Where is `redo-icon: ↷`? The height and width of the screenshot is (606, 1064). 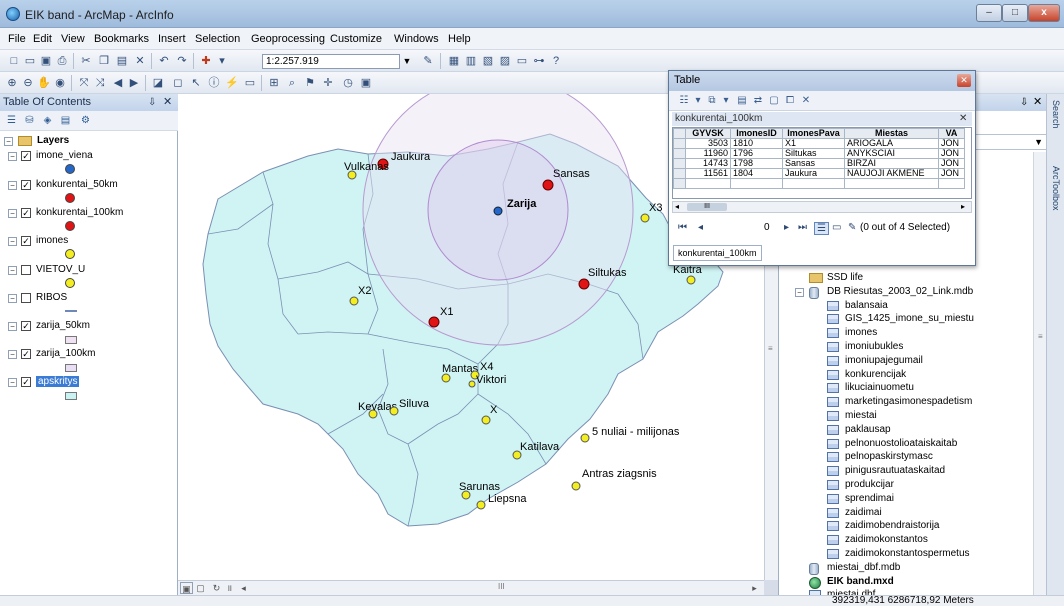 redo-icon: ↷ is located at coordinates (182, 61).